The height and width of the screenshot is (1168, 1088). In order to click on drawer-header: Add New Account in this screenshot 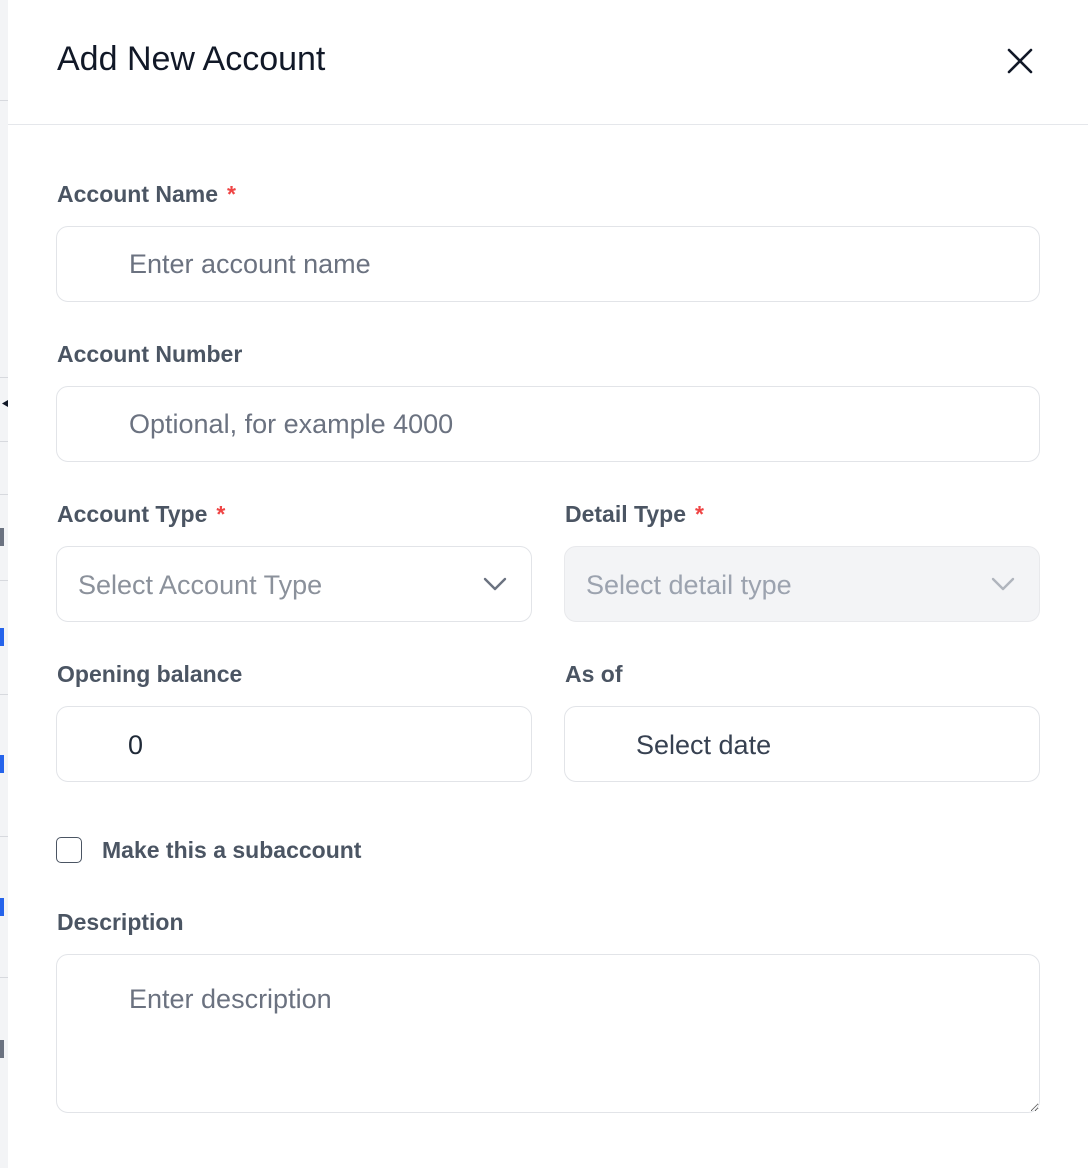, I will do `click(548, 62)`.